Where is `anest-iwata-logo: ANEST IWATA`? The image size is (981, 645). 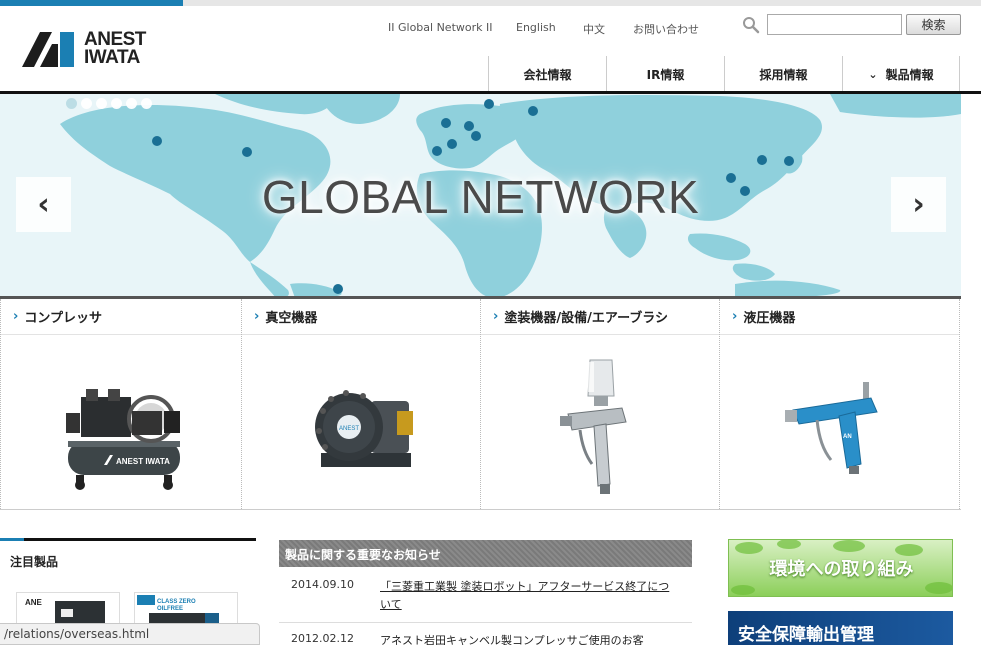 anest-iwata-logo: ANEST IWATA is located at coordinates (92, 50).